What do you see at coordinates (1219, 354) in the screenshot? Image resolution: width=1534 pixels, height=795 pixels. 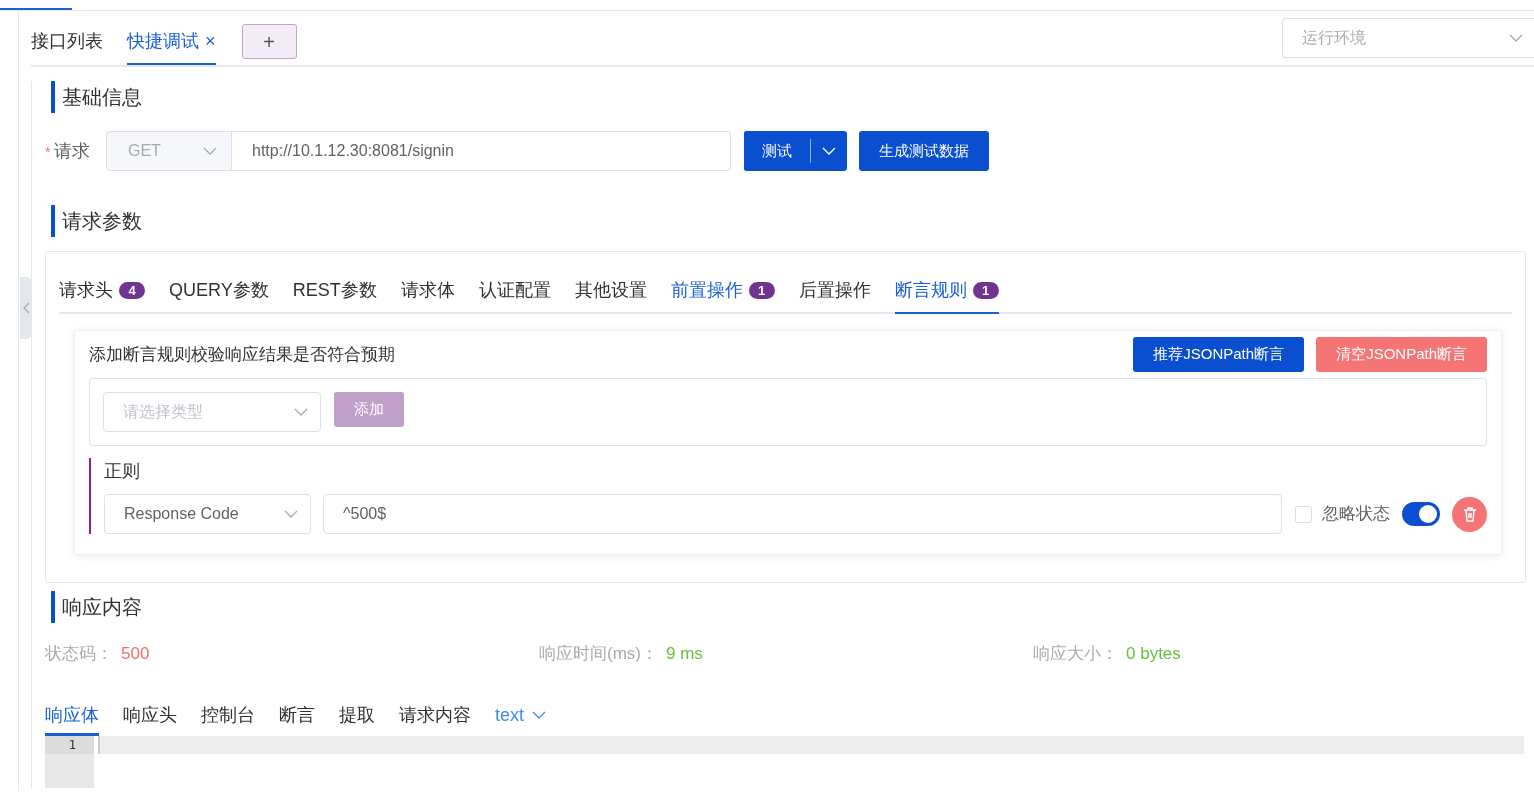 I see `recommend-button: 推荐JSONPath断言` at bounding box center [1219, 354].